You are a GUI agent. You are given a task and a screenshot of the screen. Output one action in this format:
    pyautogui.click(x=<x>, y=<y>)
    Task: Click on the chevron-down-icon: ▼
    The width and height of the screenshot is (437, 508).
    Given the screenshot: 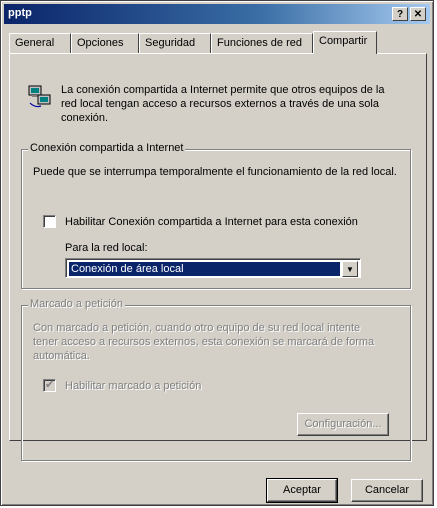 What is the action you would take?
    pyautogui.click(x=350, y=269)
    